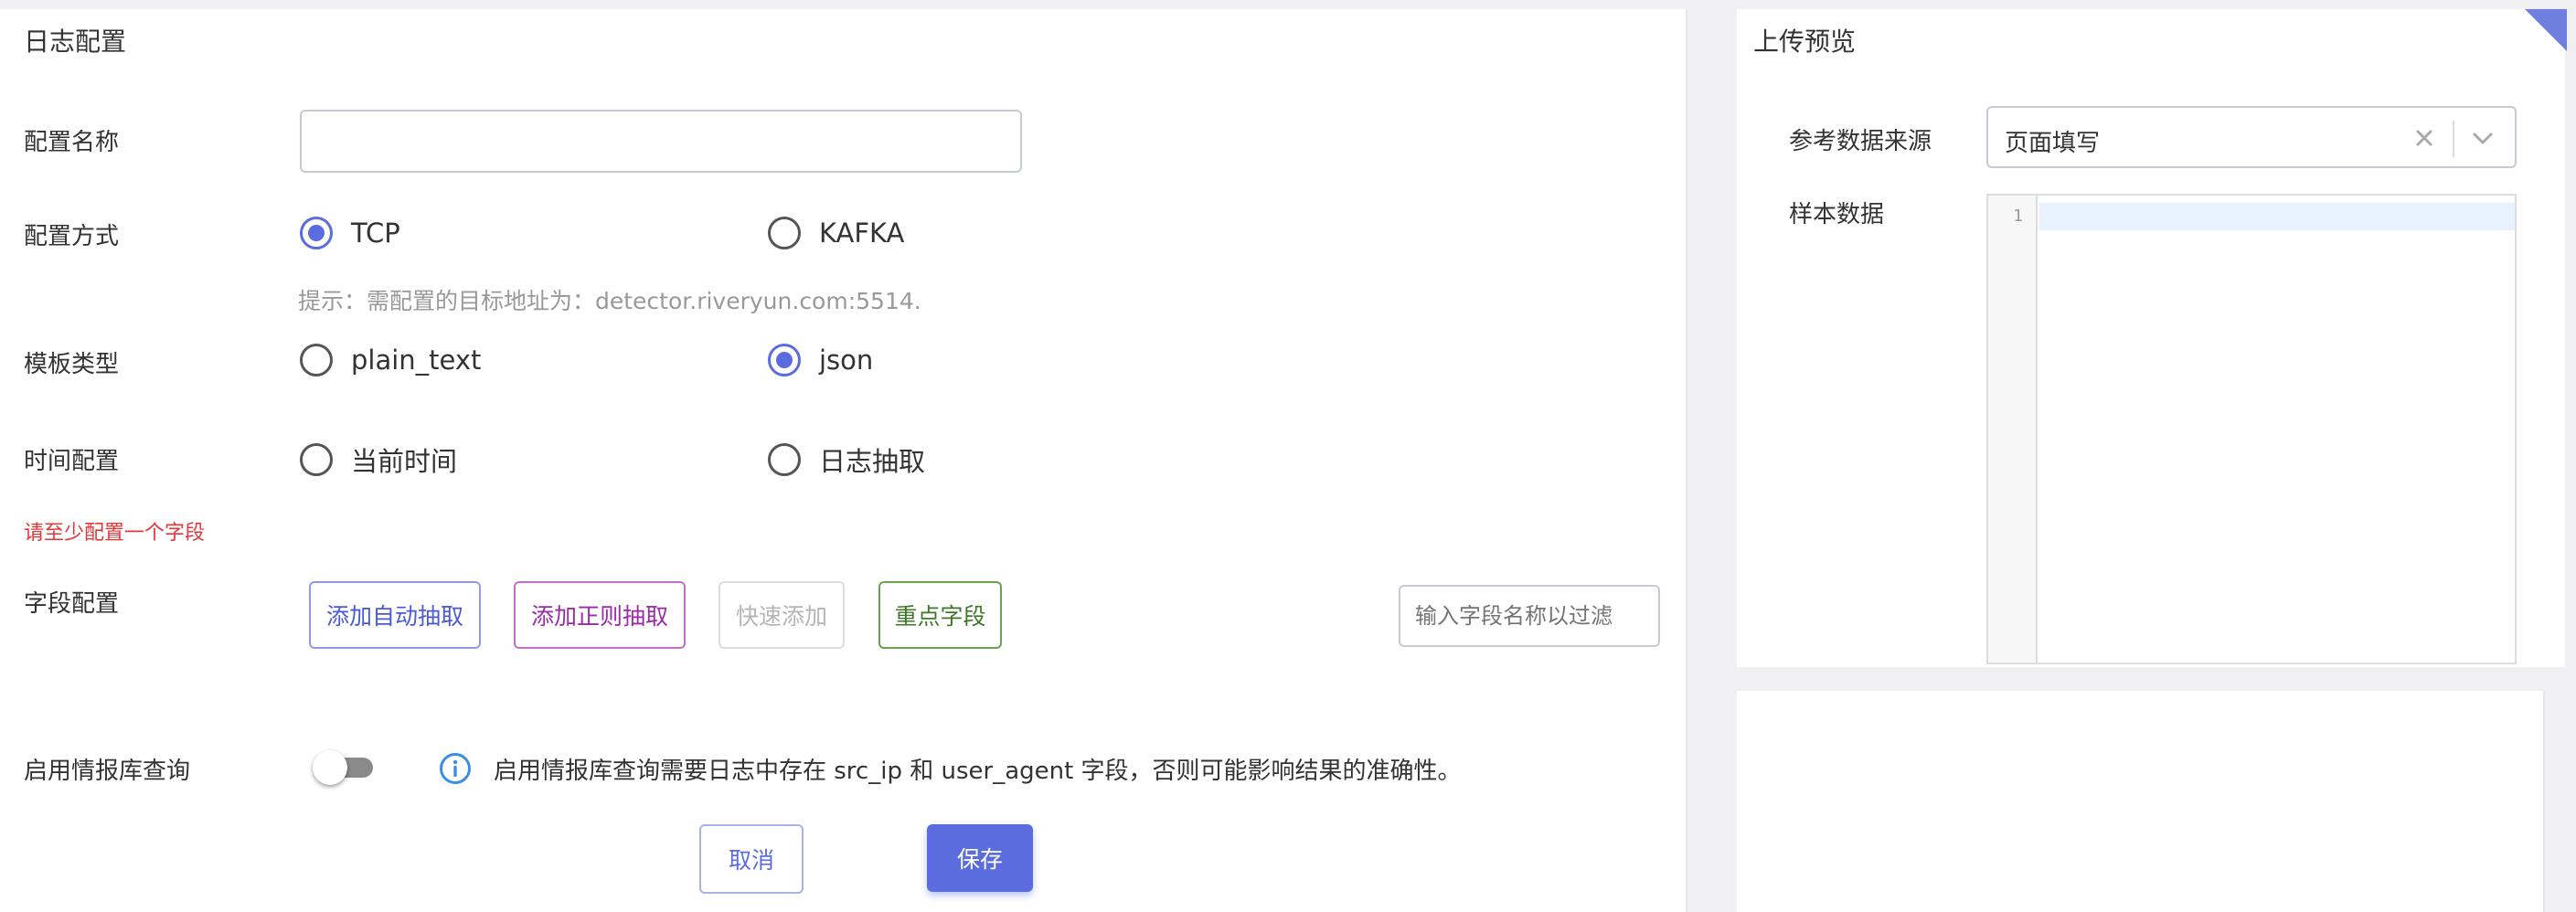  I want to click on radio-current-time: 当前时间, so click(378, 460).